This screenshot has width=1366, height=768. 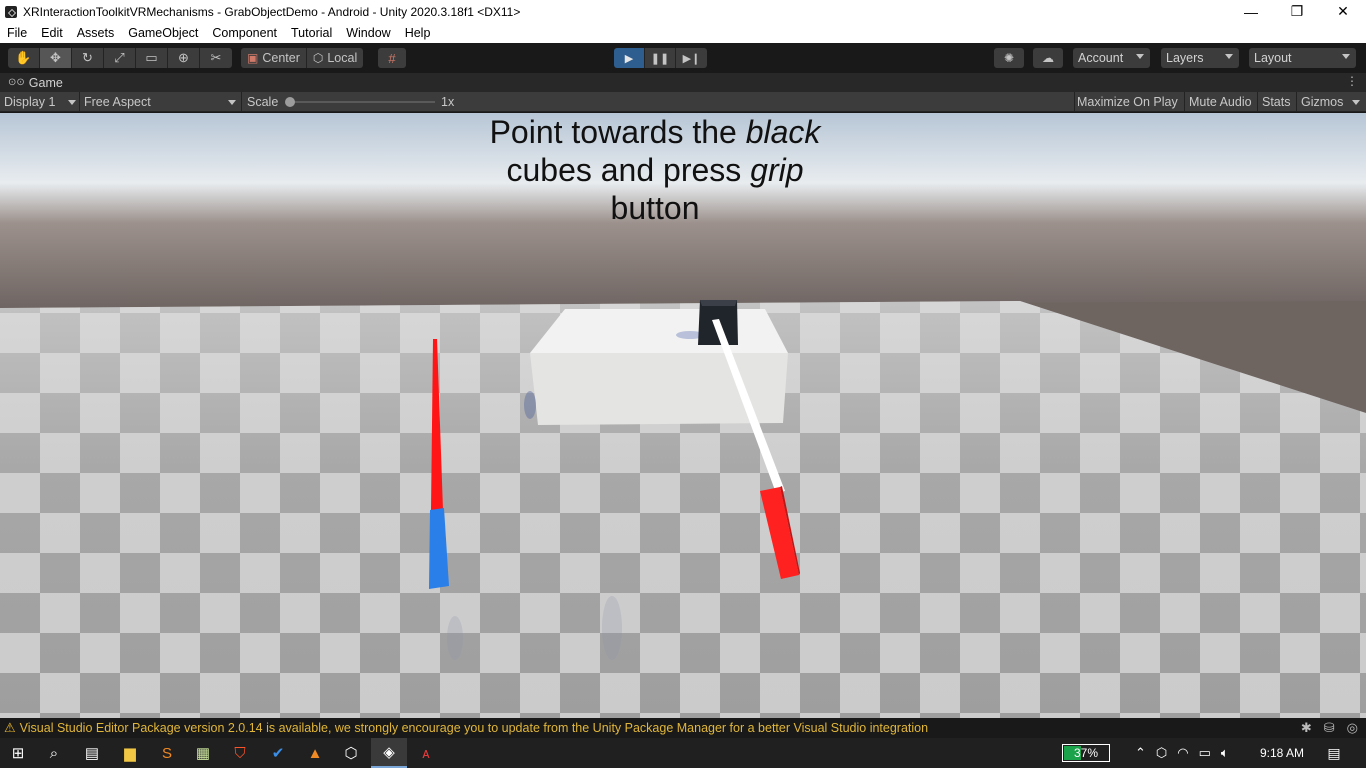 I want to click on display-dropdown: Display 1, so click(x=41, y=102).